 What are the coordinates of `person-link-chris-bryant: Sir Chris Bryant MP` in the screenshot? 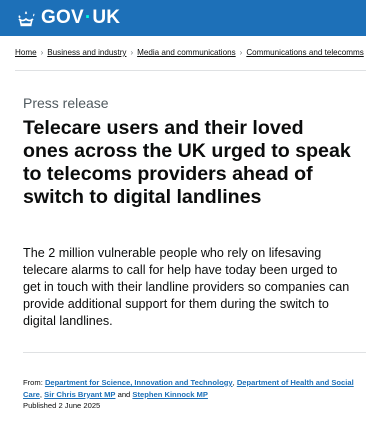 It's located at (79, 394).